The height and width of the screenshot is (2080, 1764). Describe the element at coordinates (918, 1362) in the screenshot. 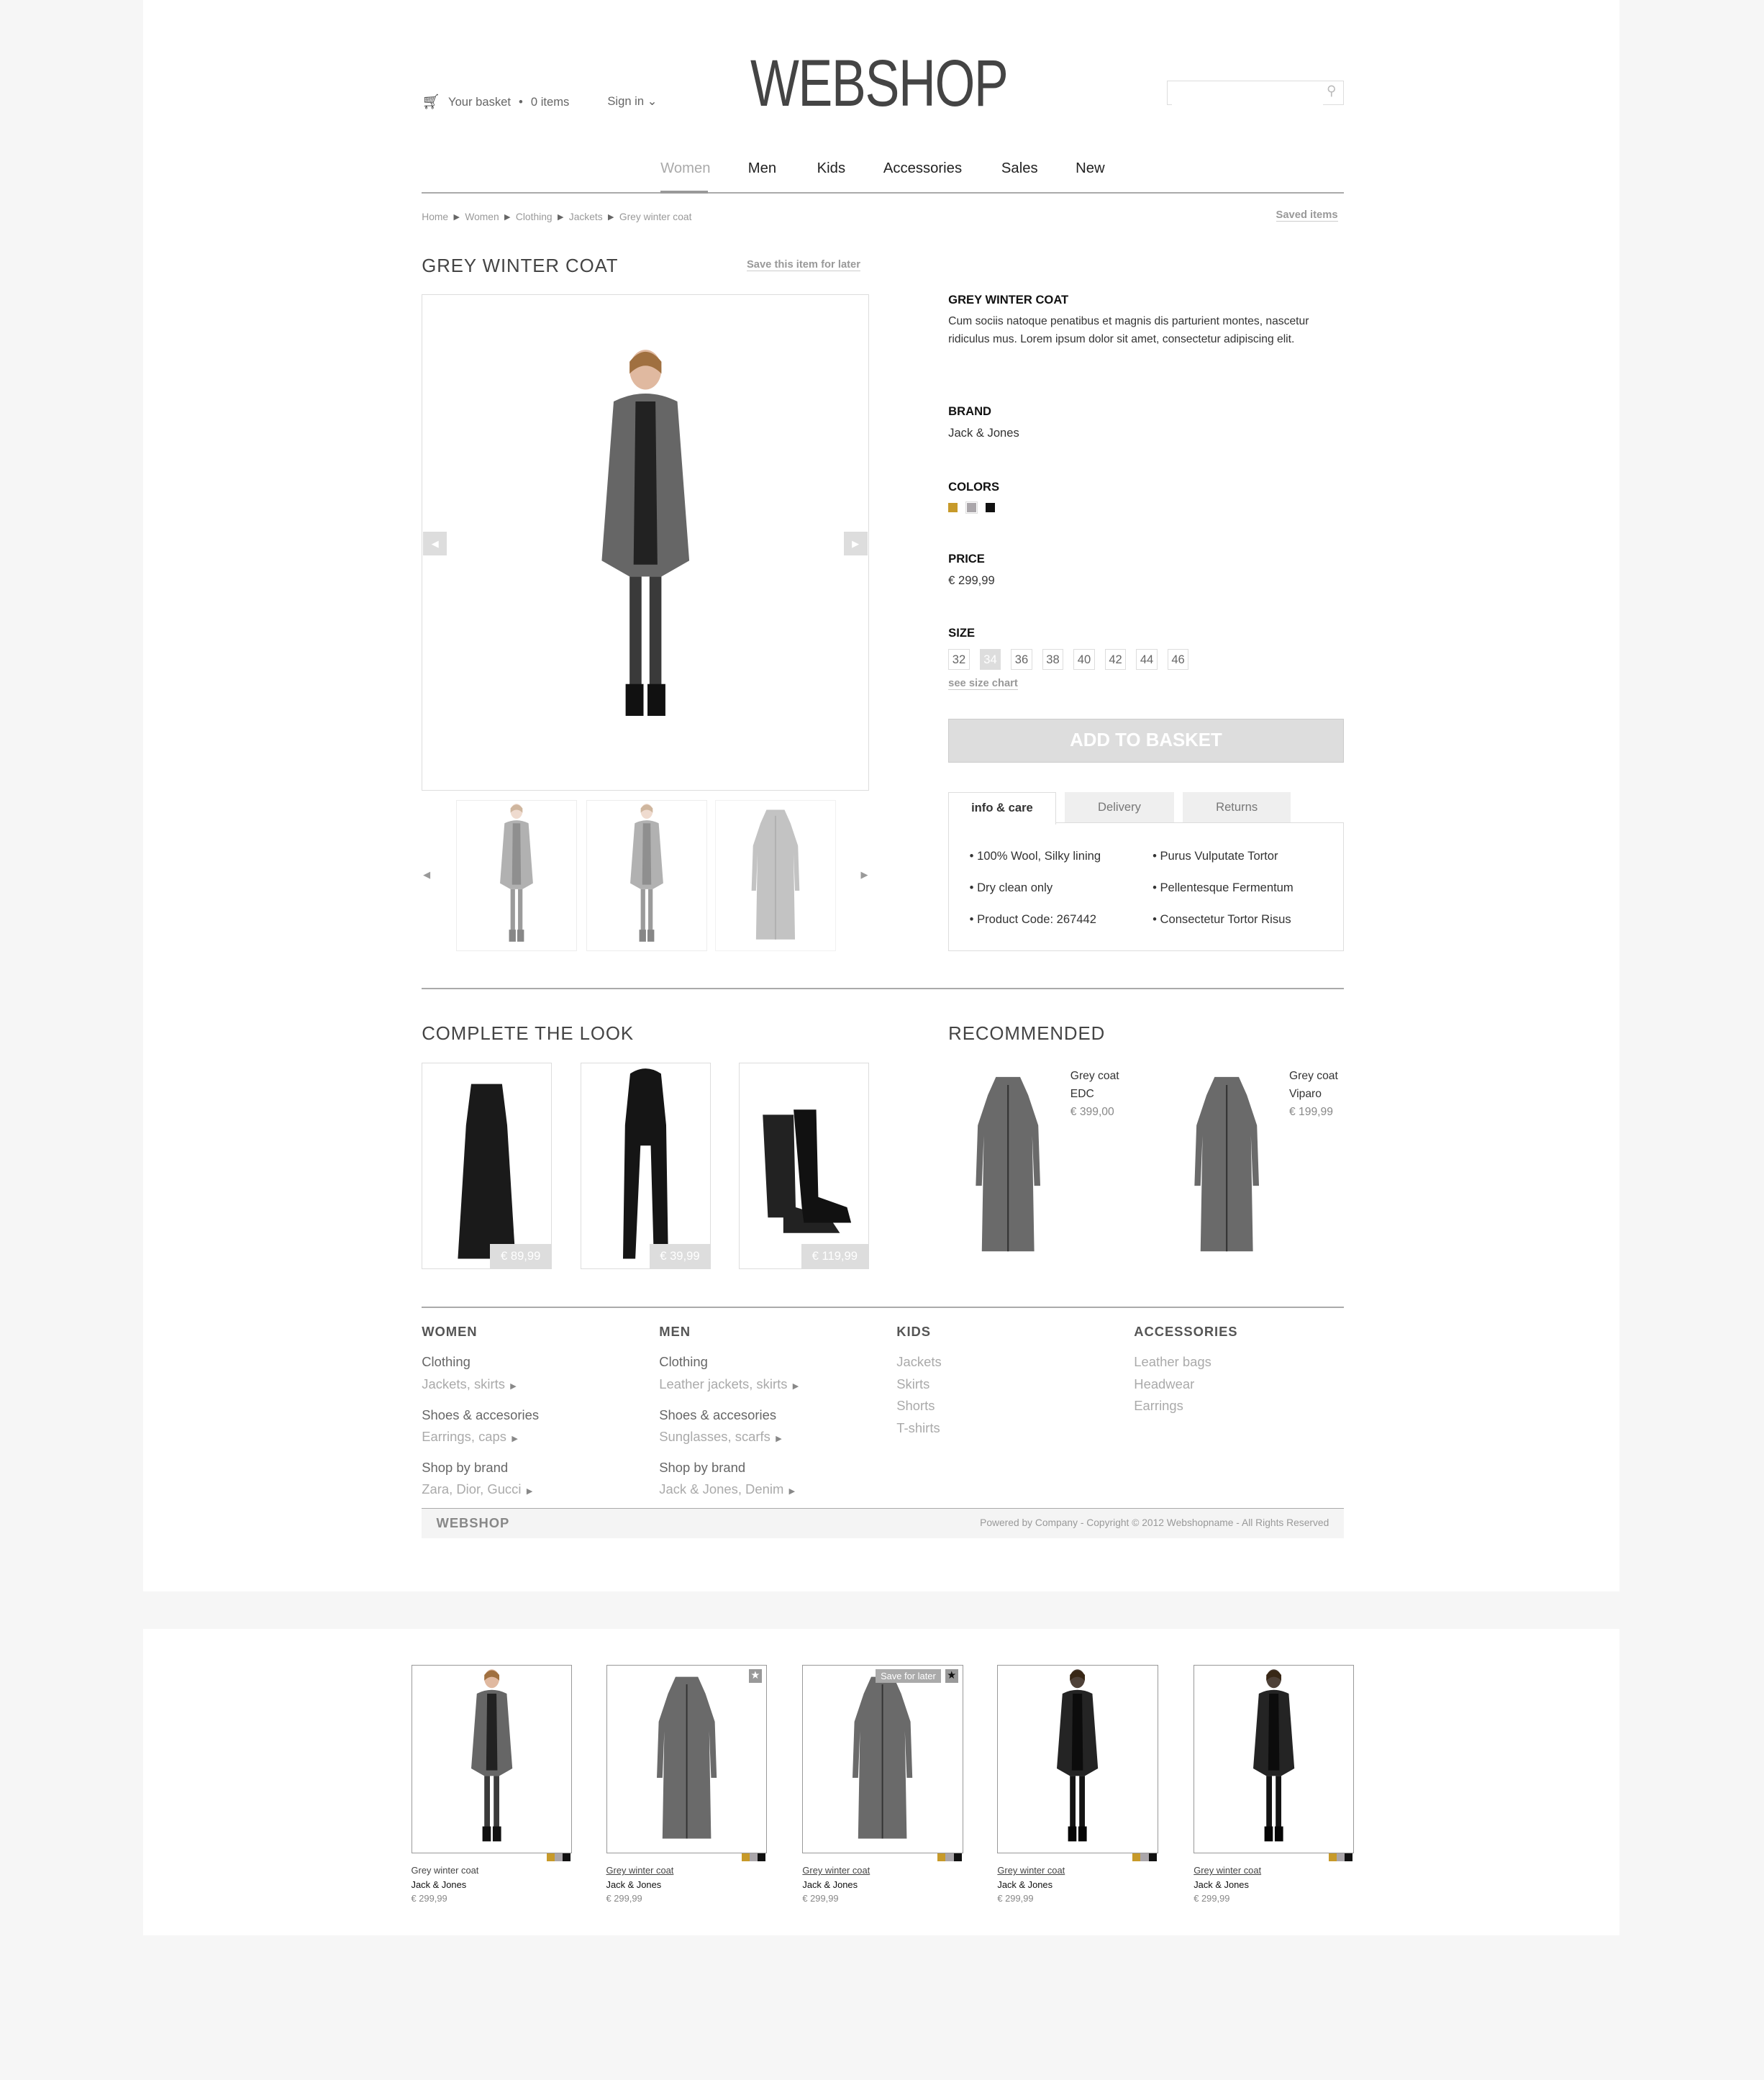

I see `footer-link: Jackets` at that location.